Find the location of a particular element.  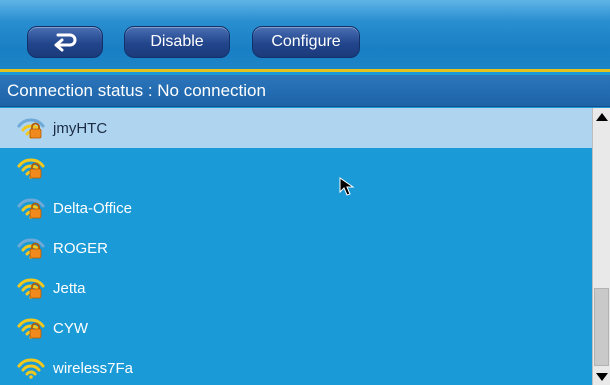

network-ssid: ROGER is located at coordinates (81, 248).